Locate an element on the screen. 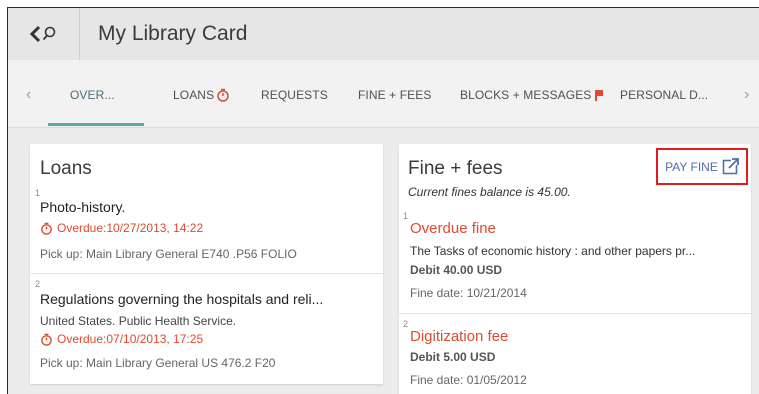 This screenshot has height=394, width=759. loans-title: Loans is located at coordinates (66, 168).